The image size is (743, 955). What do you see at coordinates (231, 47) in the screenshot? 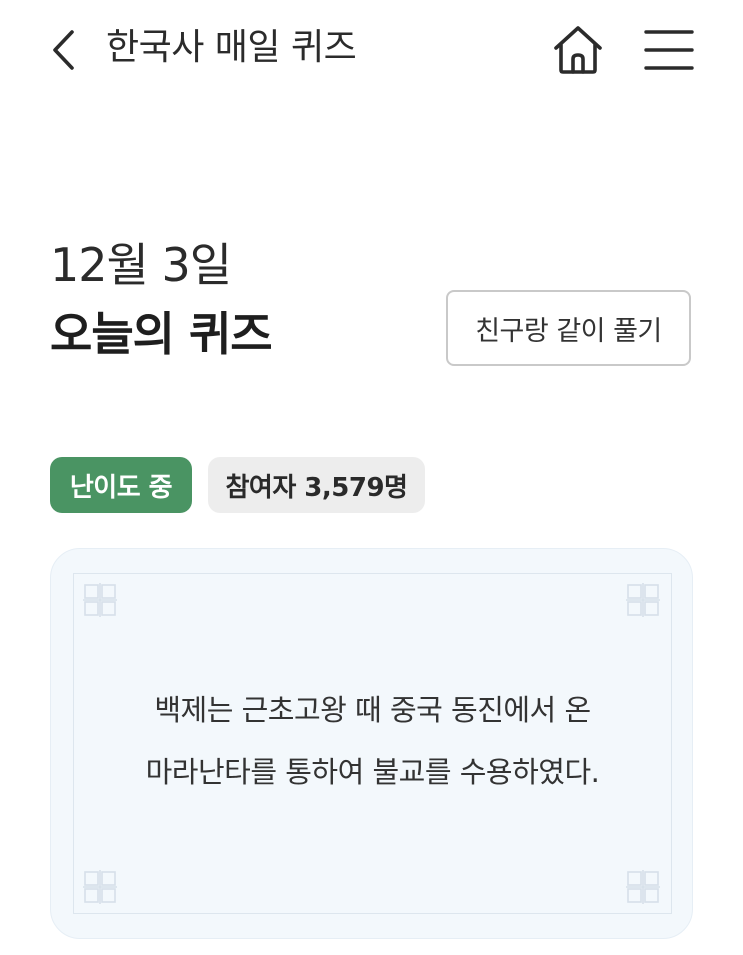
I see `page-title: 한국사 매일 퀴즈` at bounding box center [231, 47].